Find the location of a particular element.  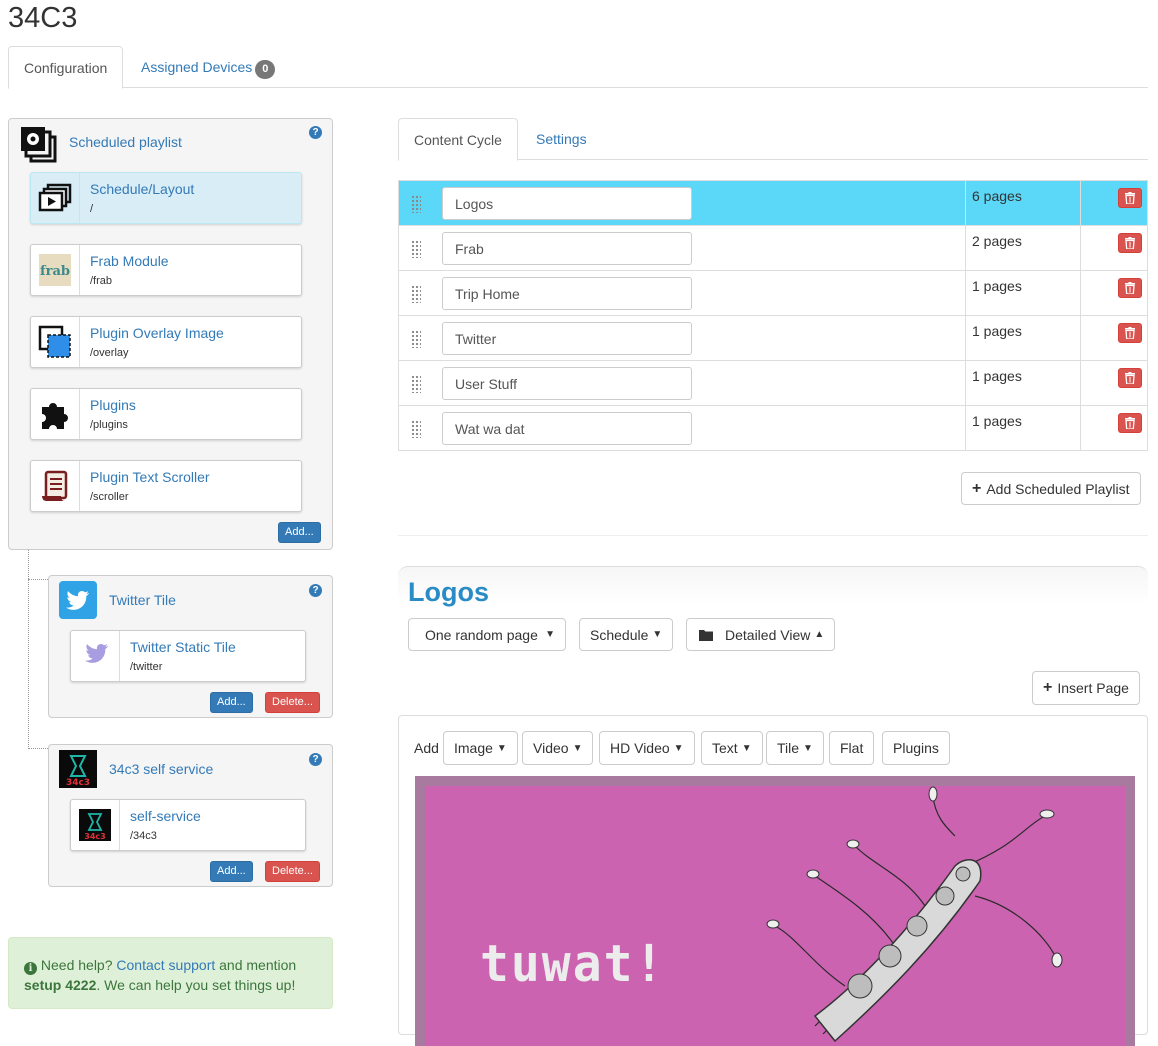

module-path: /scroller is located at coordinates (109, 497).